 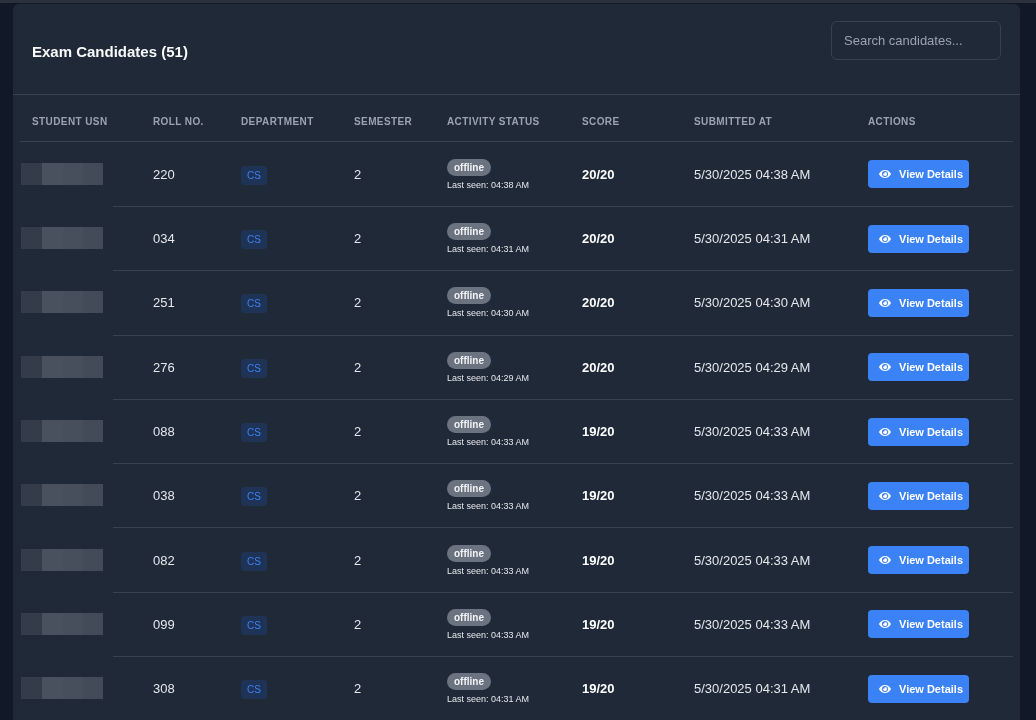 I want to click on column-header: ACTIVITY STATUS, so click(x=494, y=121).